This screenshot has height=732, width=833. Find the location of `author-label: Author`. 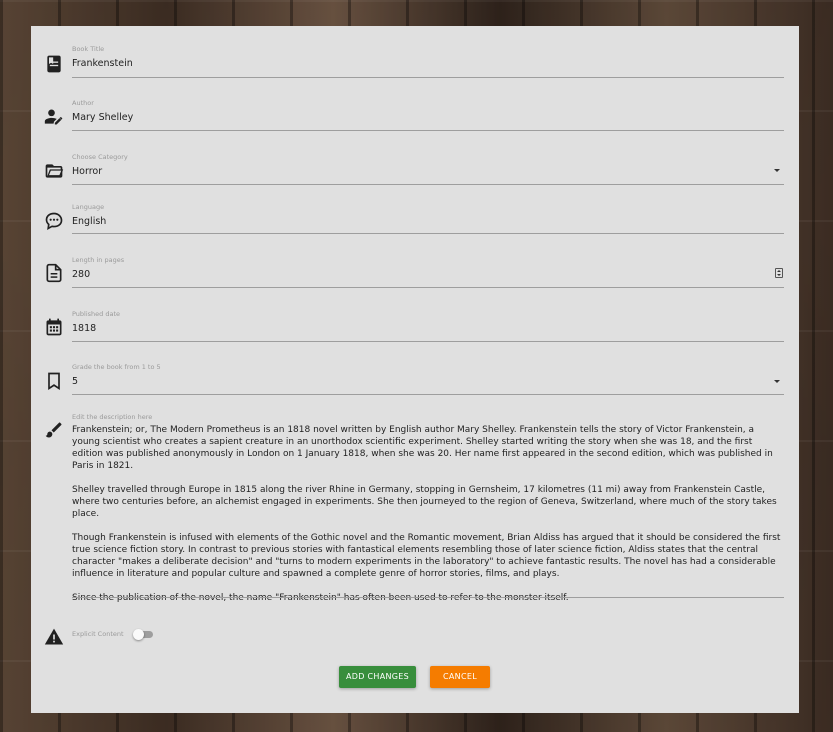

author-label: Author is located at coordinates (83, 103).